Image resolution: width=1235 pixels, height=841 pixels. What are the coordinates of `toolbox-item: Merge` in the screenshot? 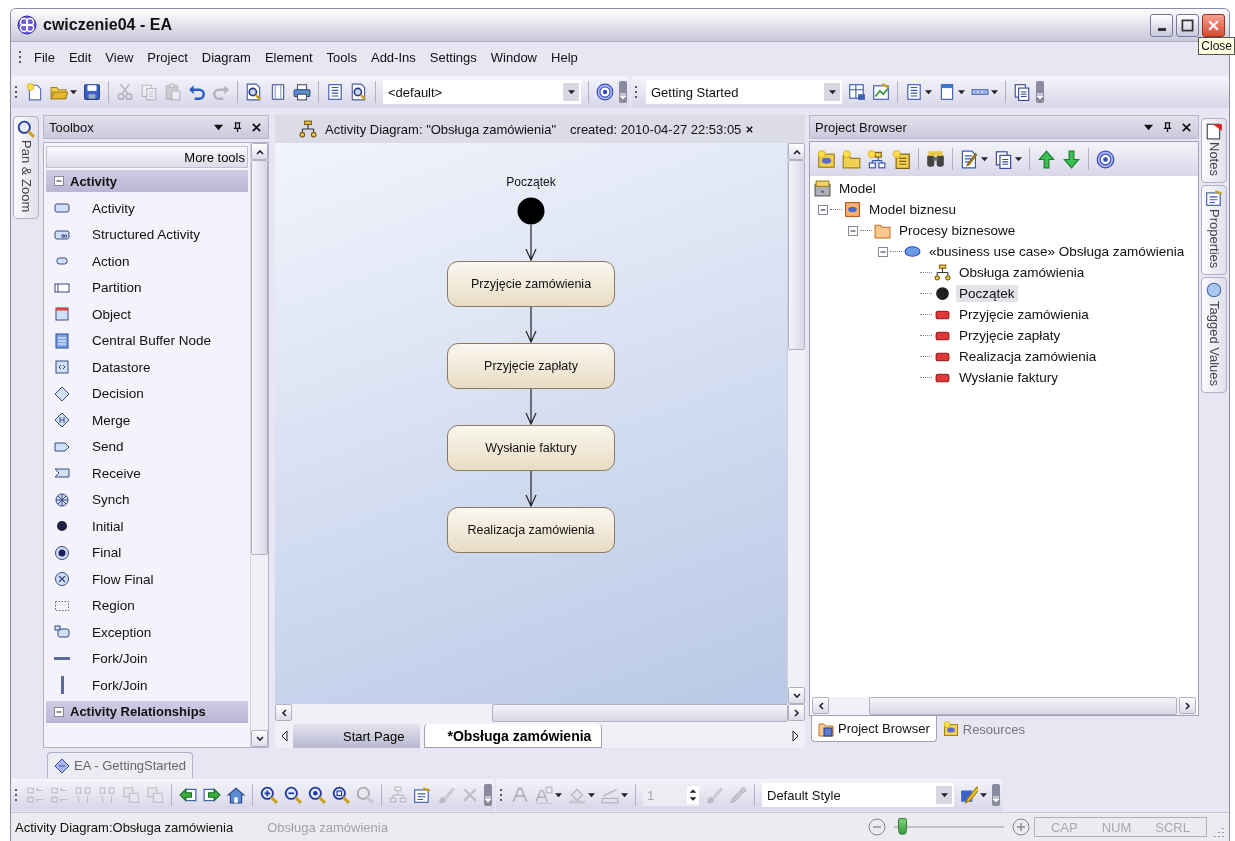 It's located at (147, 420).